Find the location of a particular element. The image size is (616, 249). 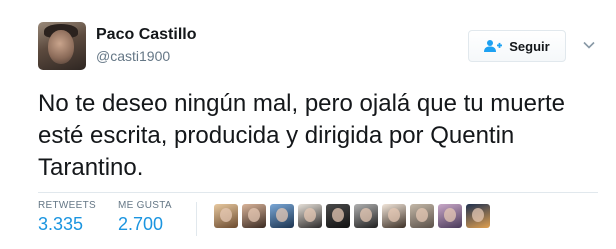

follow-user-plus-icon is located at coordinates (493, 46).